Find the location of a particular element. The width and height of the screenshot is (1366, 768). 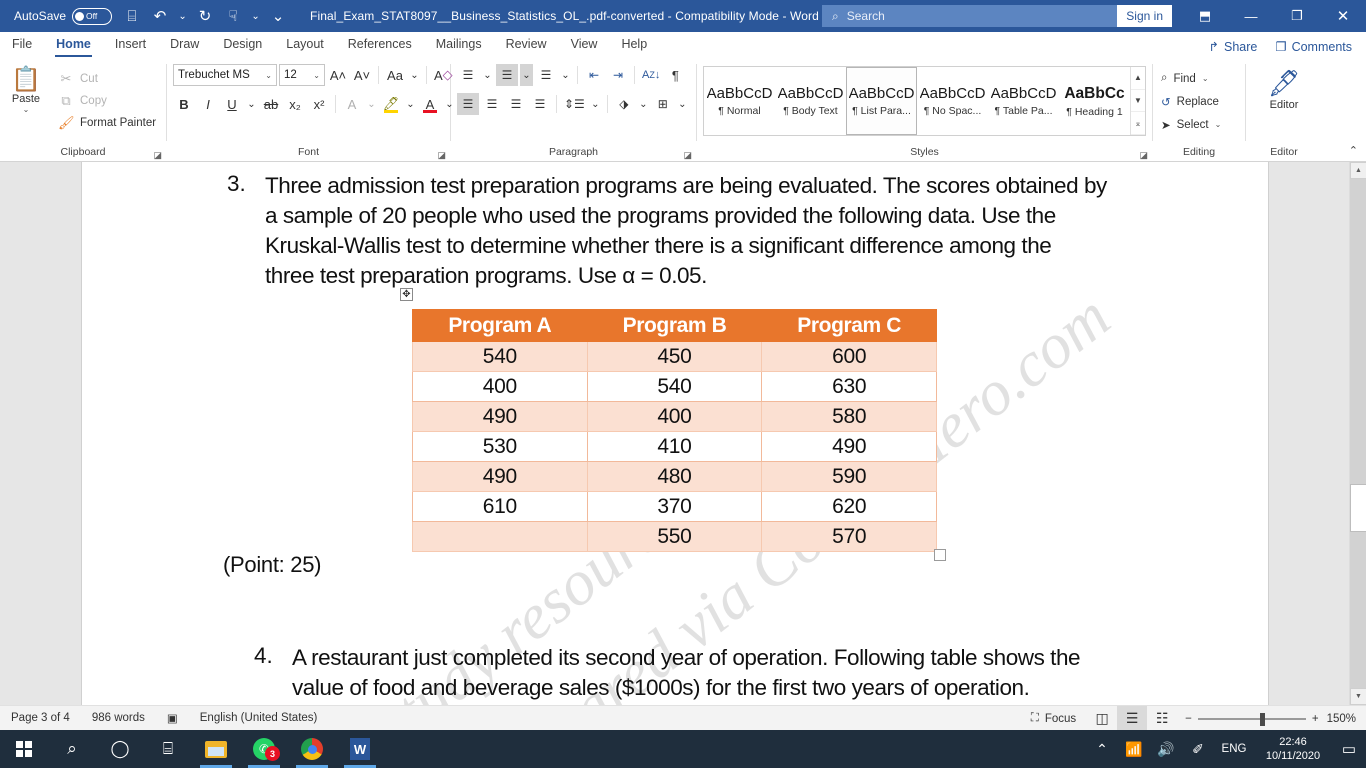

text-highlight-color-icon: 🖊 is located at coordinates (391, 104).